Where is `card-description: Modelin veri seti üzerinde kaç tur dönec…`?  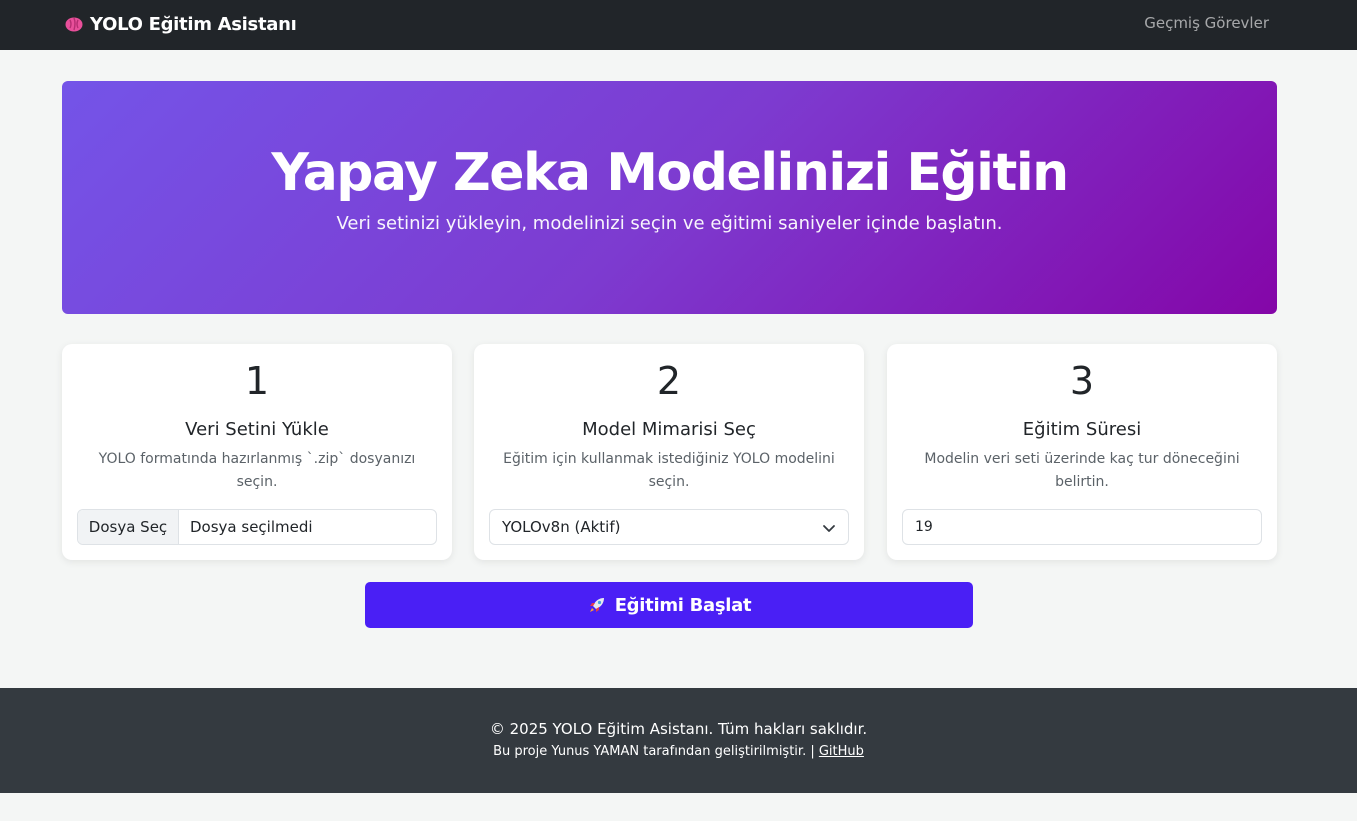
card-description: Modelin veri seti üzerinde kaç tur dönec… is located at coordinates (1082, 470).